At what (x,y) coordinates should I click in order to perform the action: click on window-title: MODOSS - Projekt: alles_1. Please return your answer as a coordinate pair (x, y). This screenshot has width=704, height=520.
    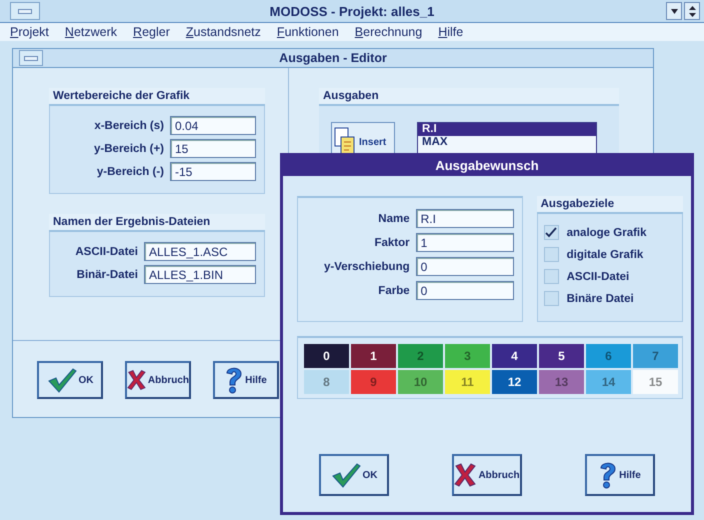
    Looking at the image, I should click on (352, 11).